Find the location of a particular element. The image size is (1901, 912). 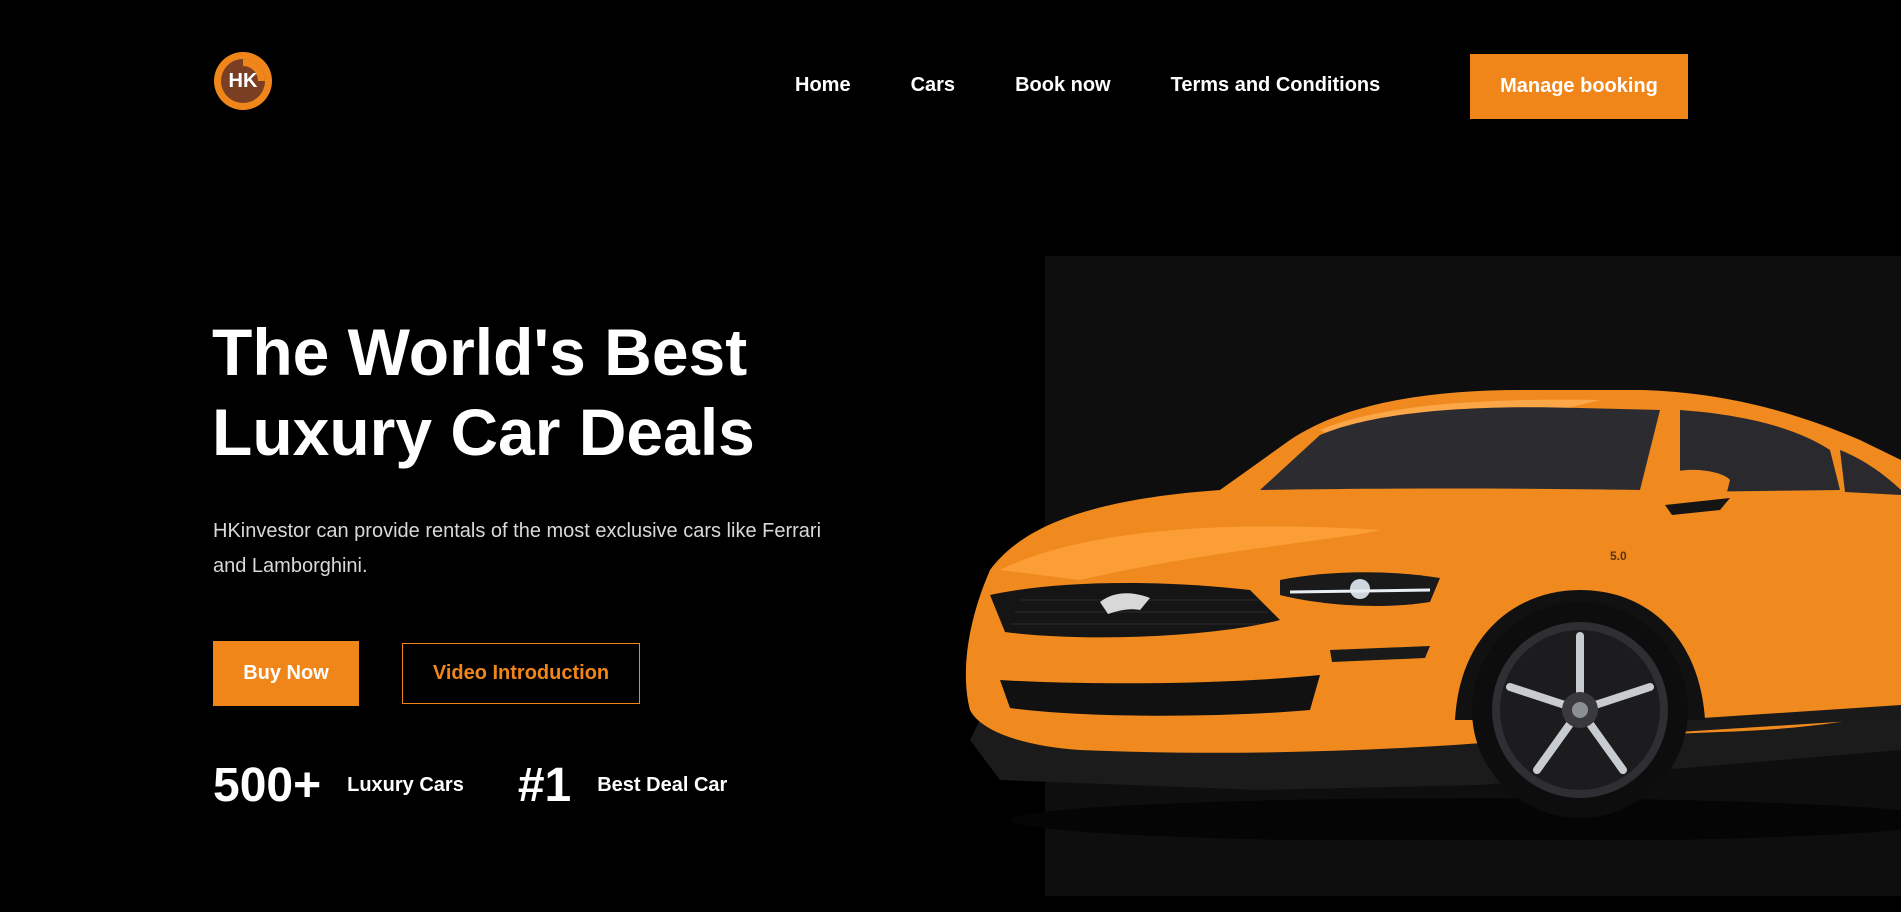

nav-cars: Cars is located at coordinates (933, 85).